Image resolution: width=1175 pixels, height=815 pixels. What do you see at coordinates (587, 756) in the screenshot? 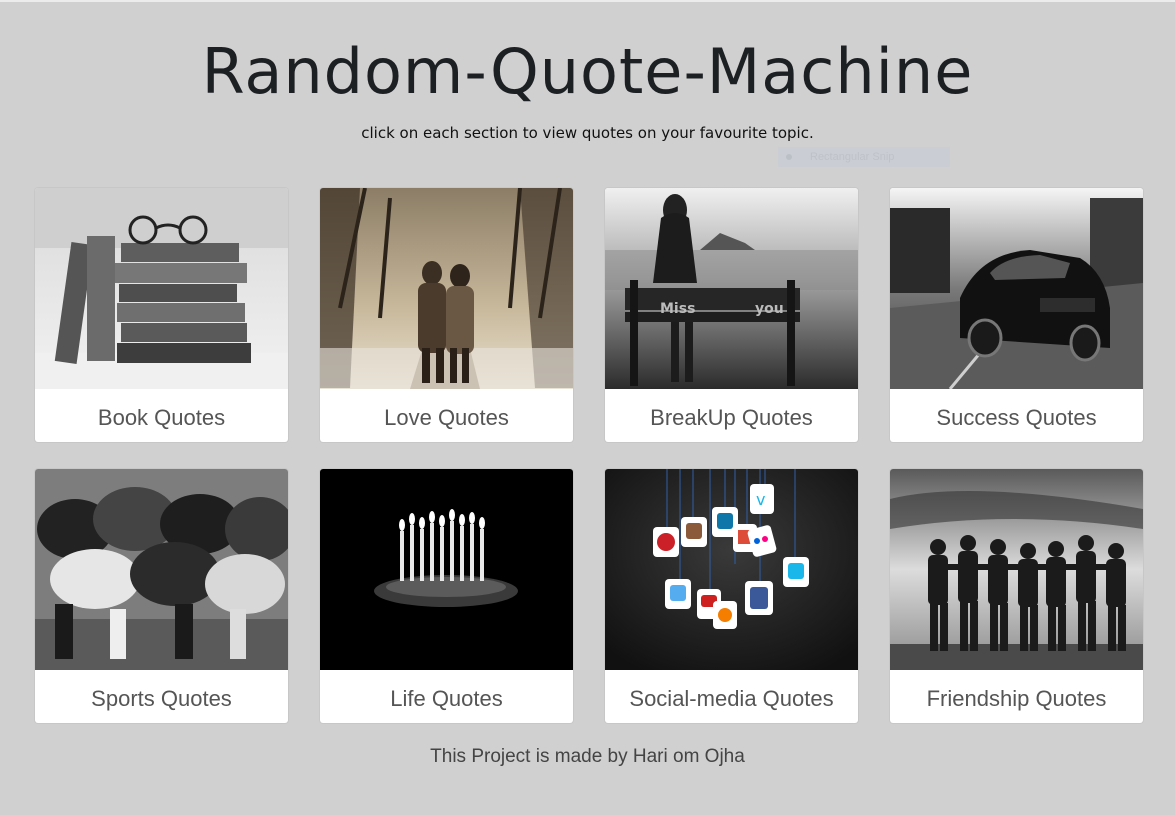
I see `footer-credit: This Project is made by Hari om Ojha` at bounding box center [587, 756].